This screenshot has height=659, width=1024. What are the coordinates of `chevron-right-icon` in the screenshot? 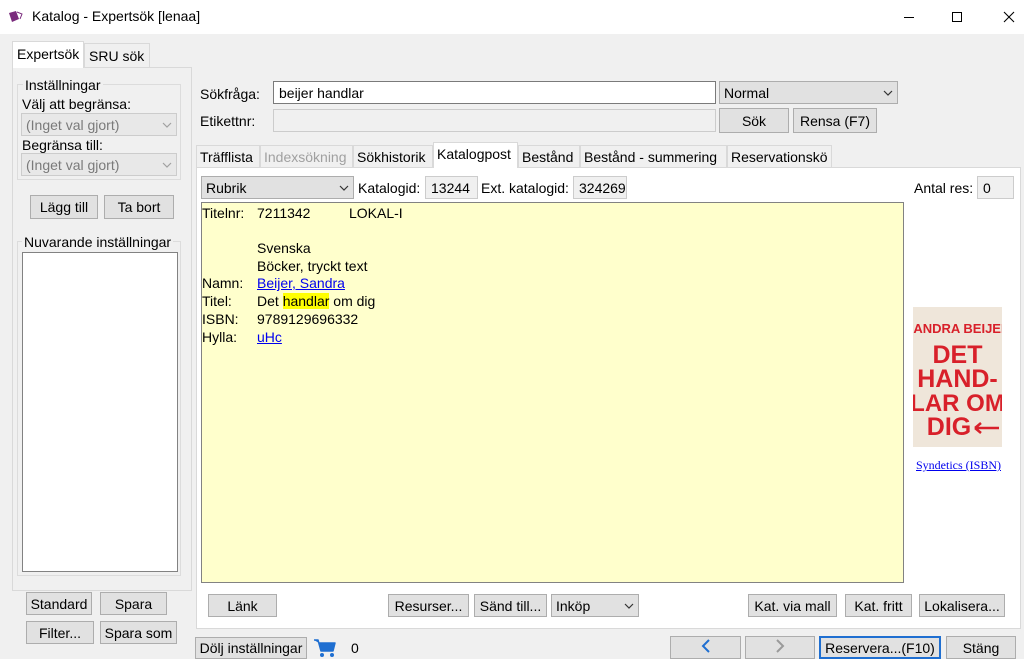 It's located at (780, 647).